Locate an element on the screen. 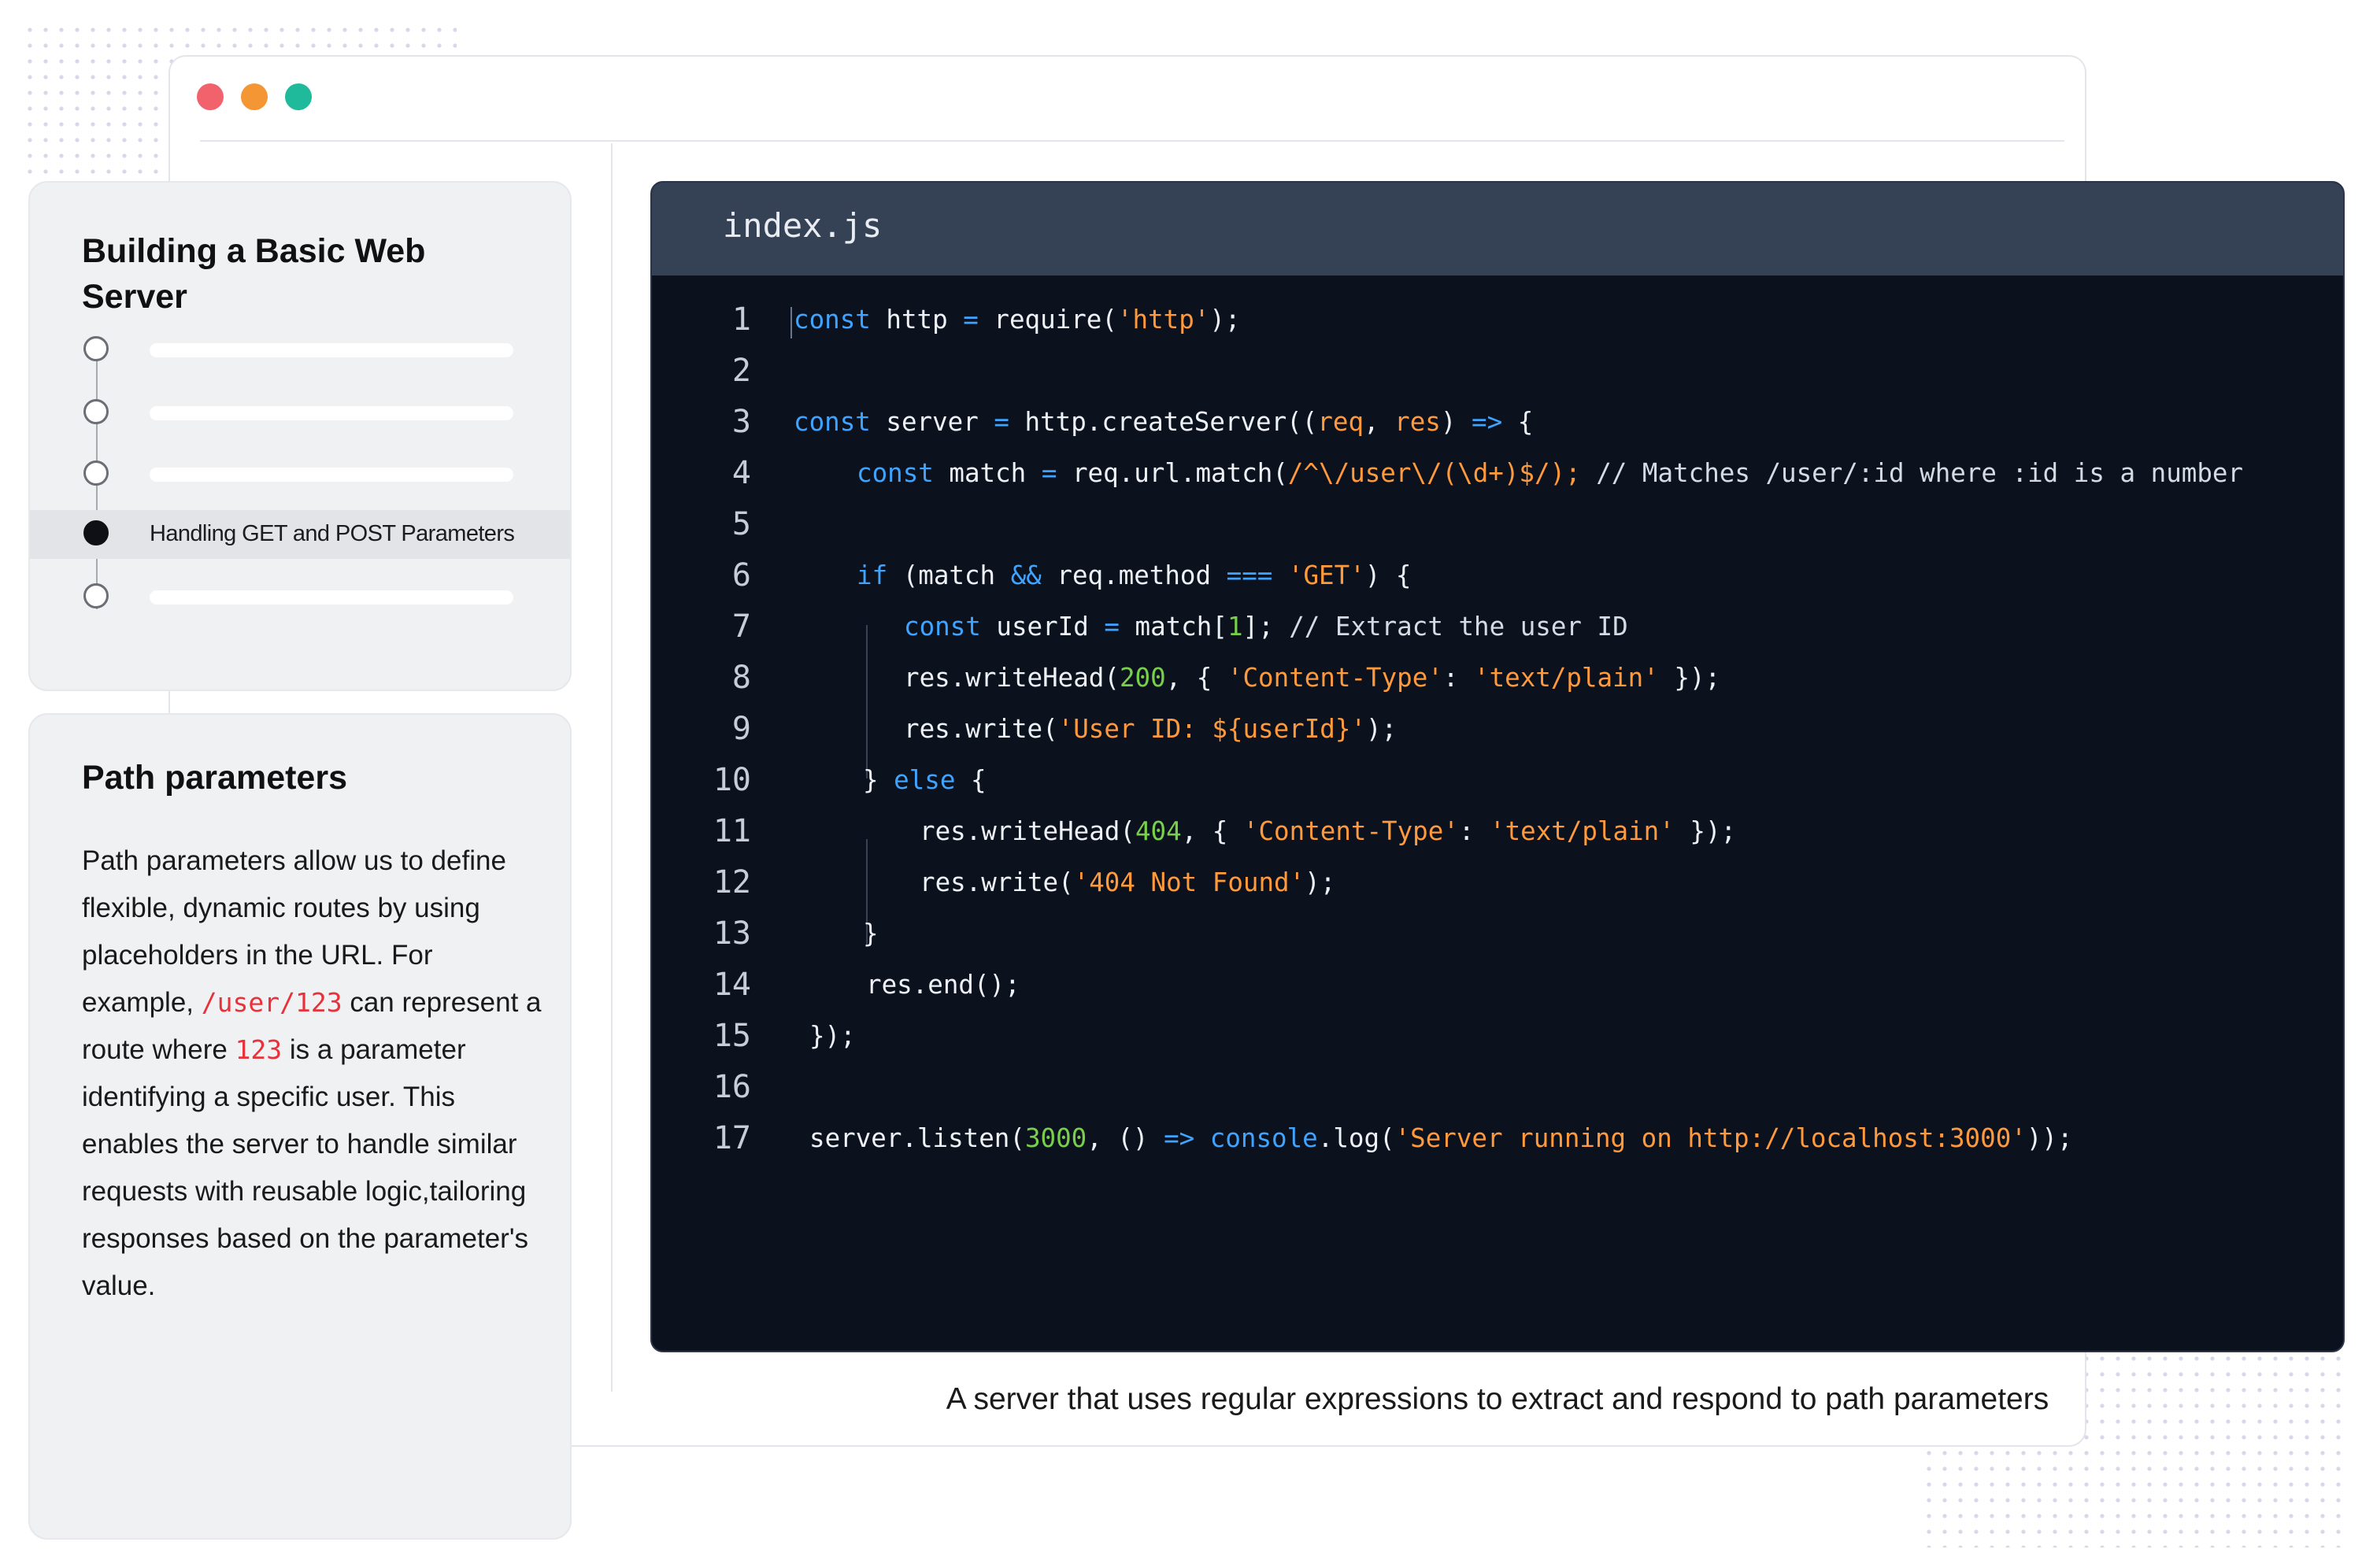 Image resolution: width=2362 pixels, height=1568 pixels. pane-divider is located at coordinates (612, 767).